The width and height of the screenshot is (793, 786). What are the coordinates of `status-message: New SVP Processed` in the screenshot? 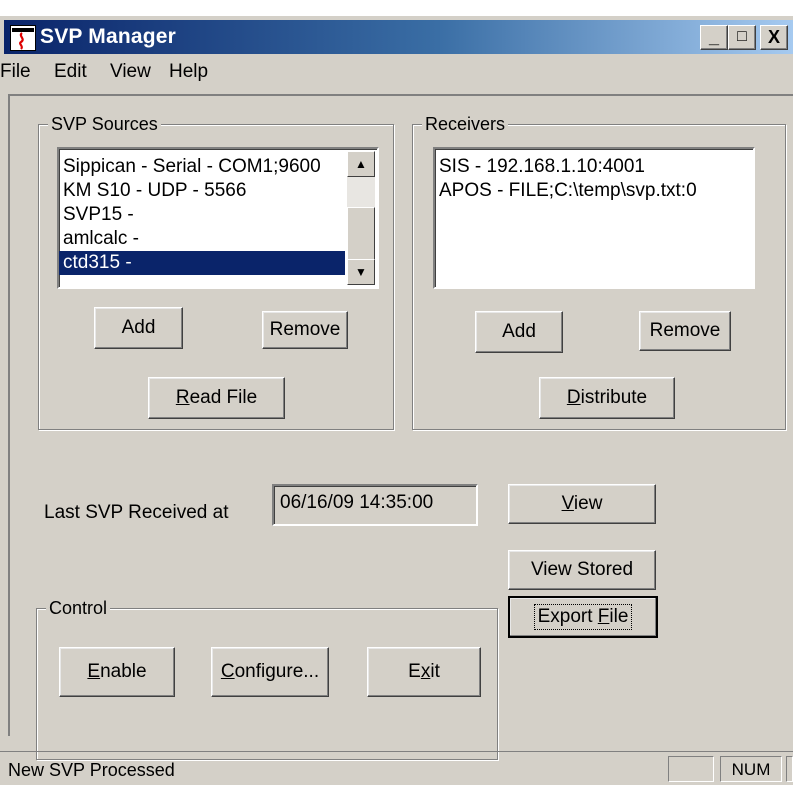 It's located at (91, 770).